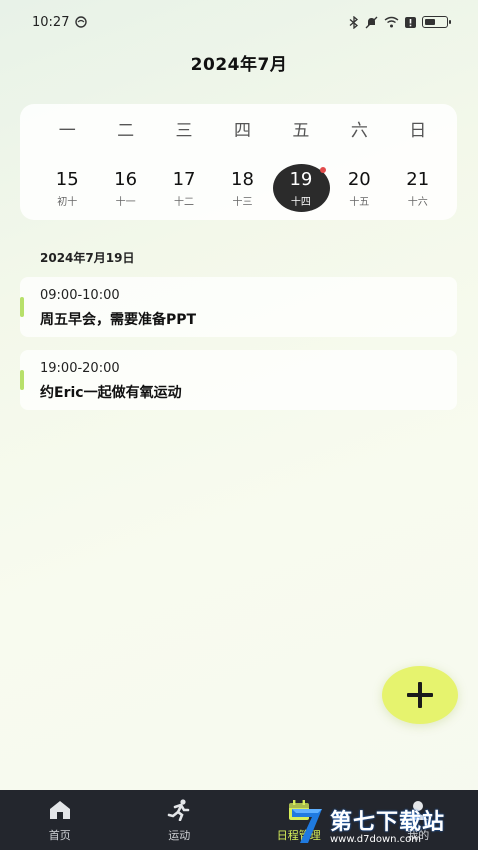  Describe the element at coordinates (59, 810) in the screenshot. I see `home-icon` at that location.